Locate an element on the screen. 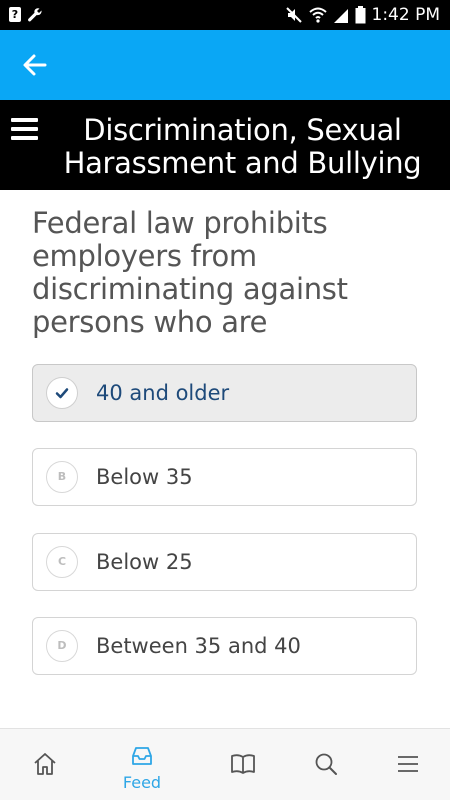  nav-book is located at coordinates (243, 765).